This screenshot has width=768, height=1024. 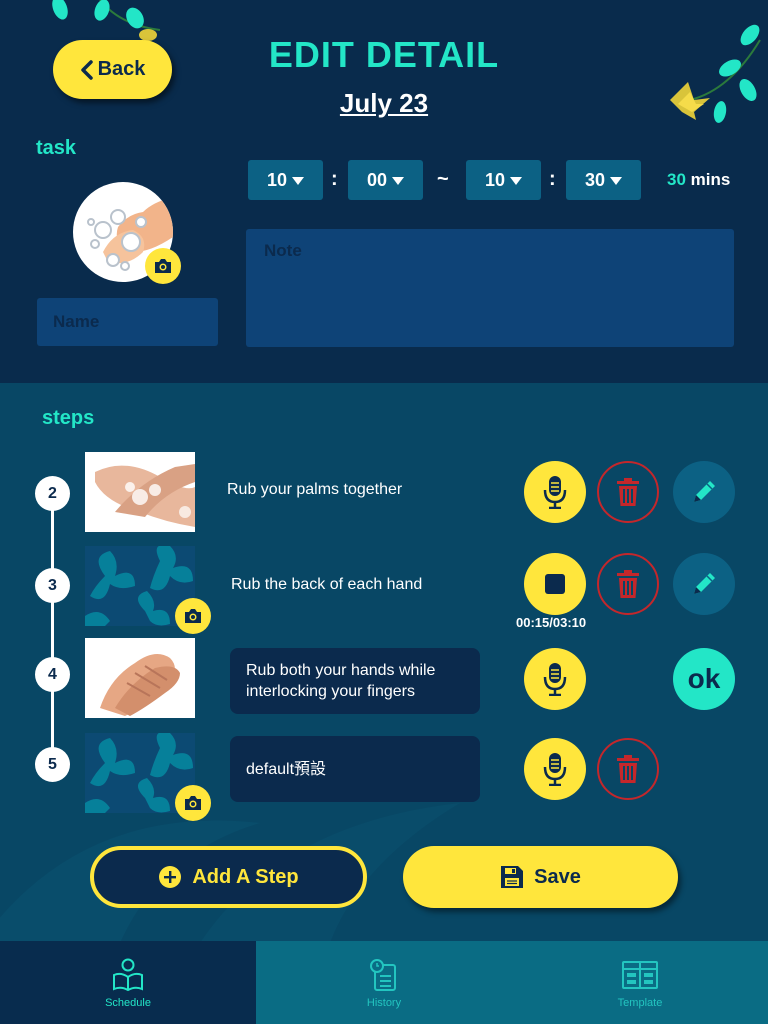 I want to click on palms-rubbing-photo-icon, so click(x=145, y=495).